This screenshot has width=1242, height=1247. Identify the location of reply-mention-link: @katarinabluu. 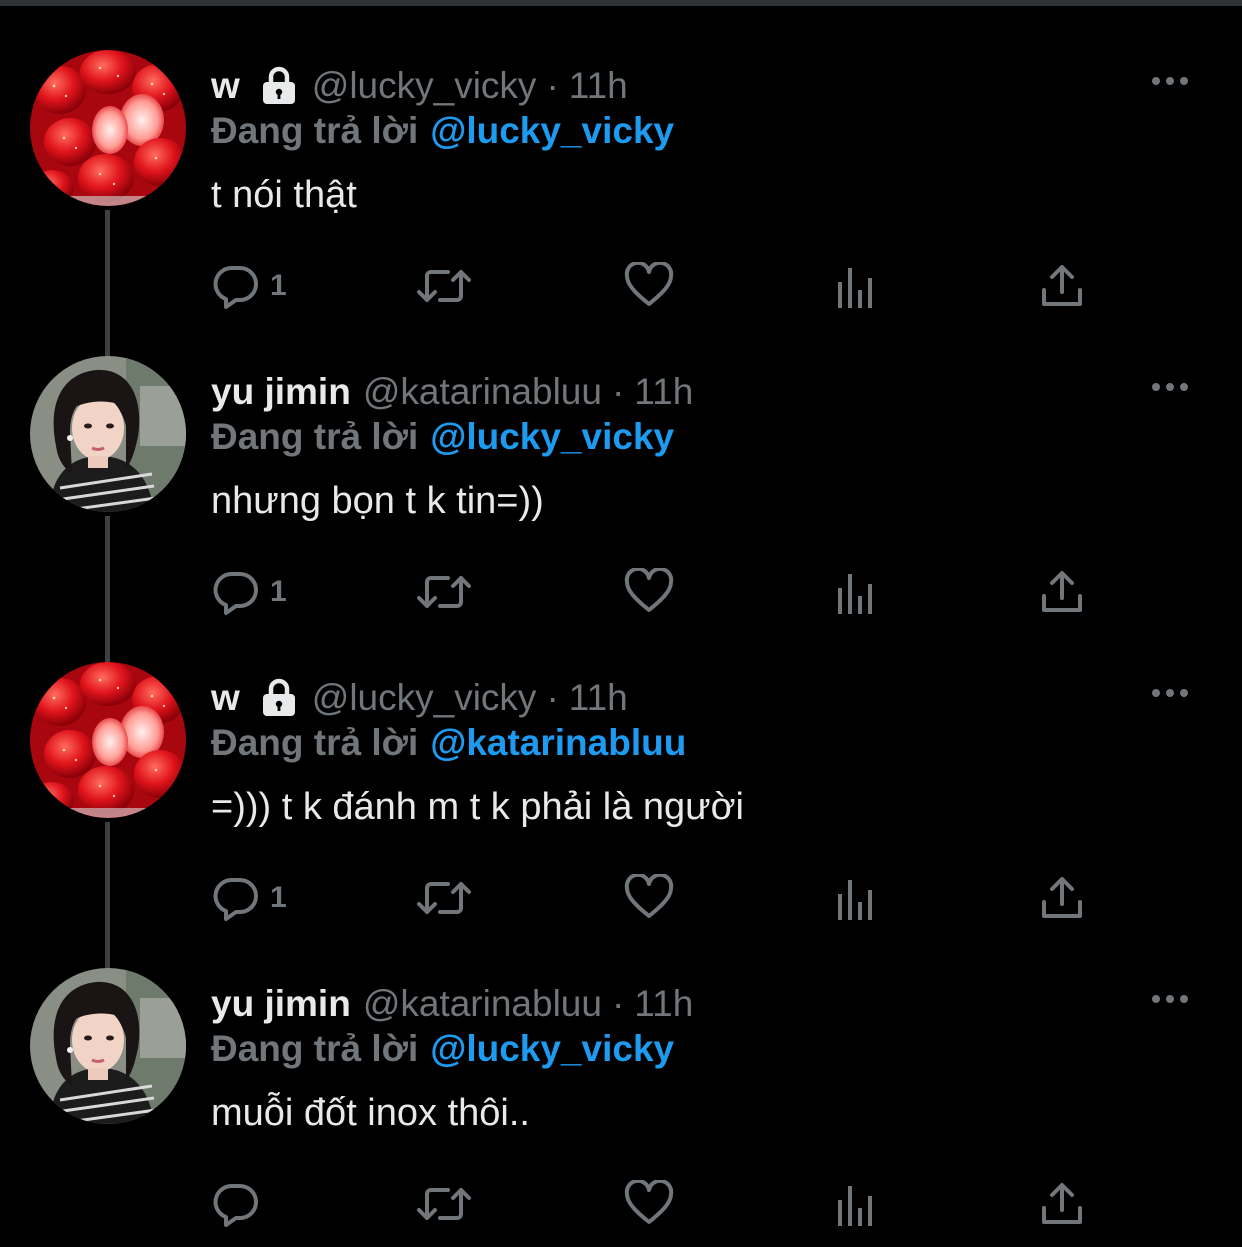
(558, 742).